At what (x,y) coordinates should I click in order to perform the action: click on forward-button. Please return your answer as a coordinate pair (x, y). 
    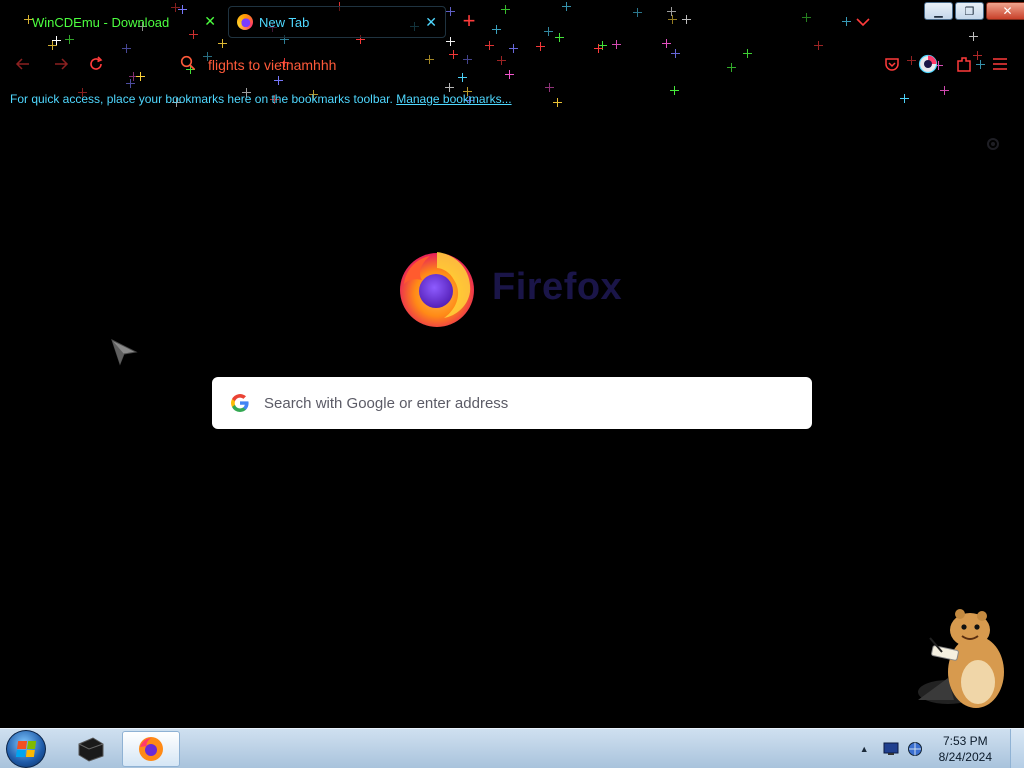
    Looking at the image, I should click on (61, 64).